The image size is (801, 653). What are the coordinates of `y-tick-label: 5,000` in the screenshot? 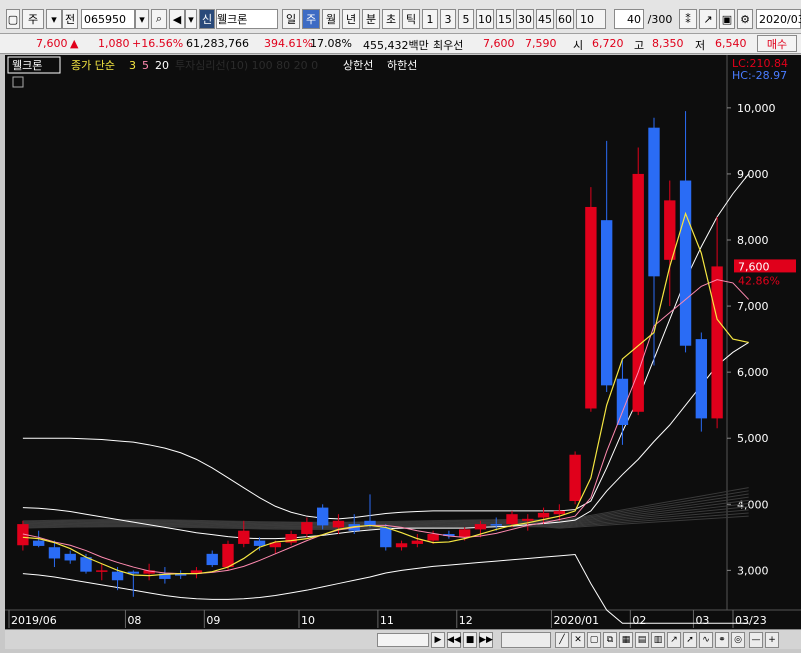 It's located at (753, 438).